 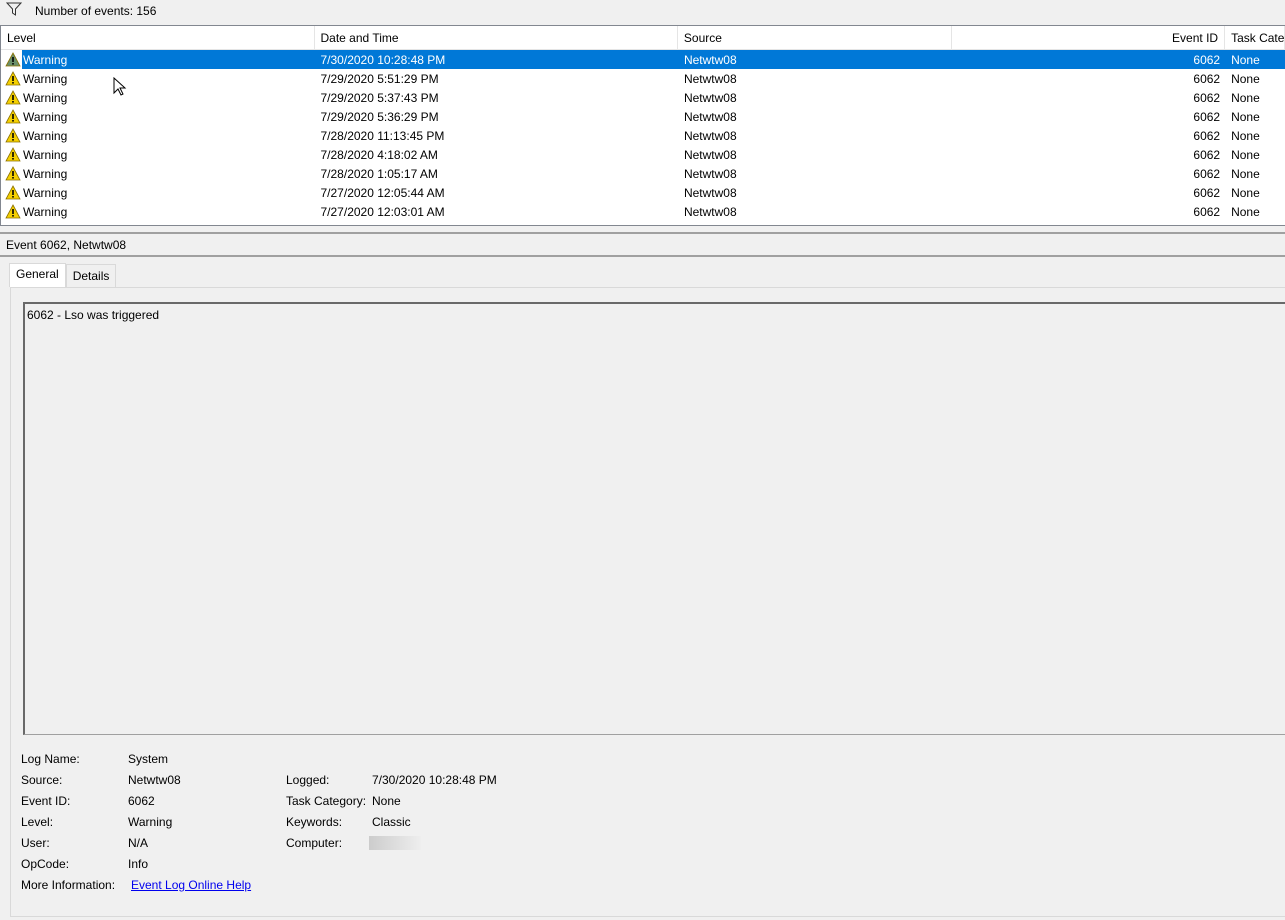 I want to click on divider, so click(x=642, y=256).